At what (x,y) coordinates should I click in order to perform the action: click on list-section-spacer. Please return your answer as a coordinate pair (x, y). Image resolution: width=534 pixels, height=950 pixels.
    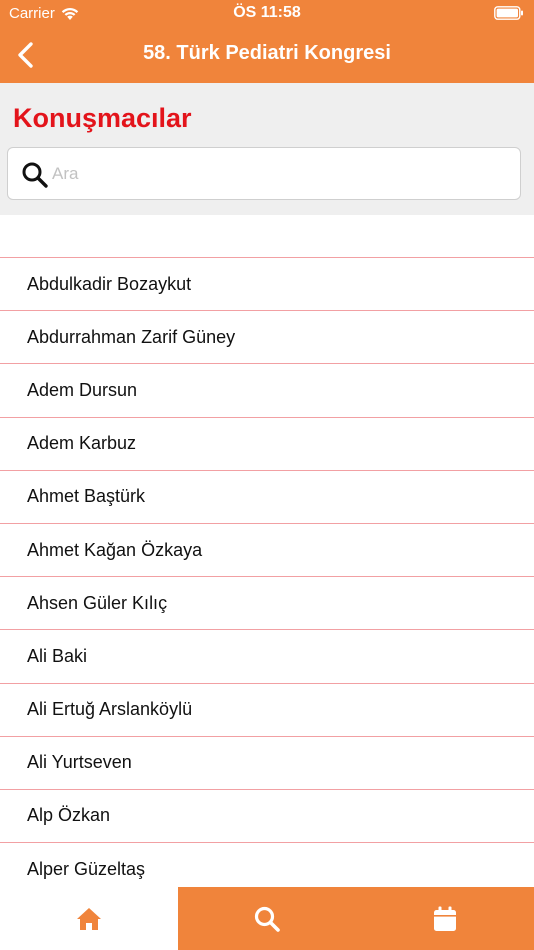
    Looking at the image, I should click on (267, 236).